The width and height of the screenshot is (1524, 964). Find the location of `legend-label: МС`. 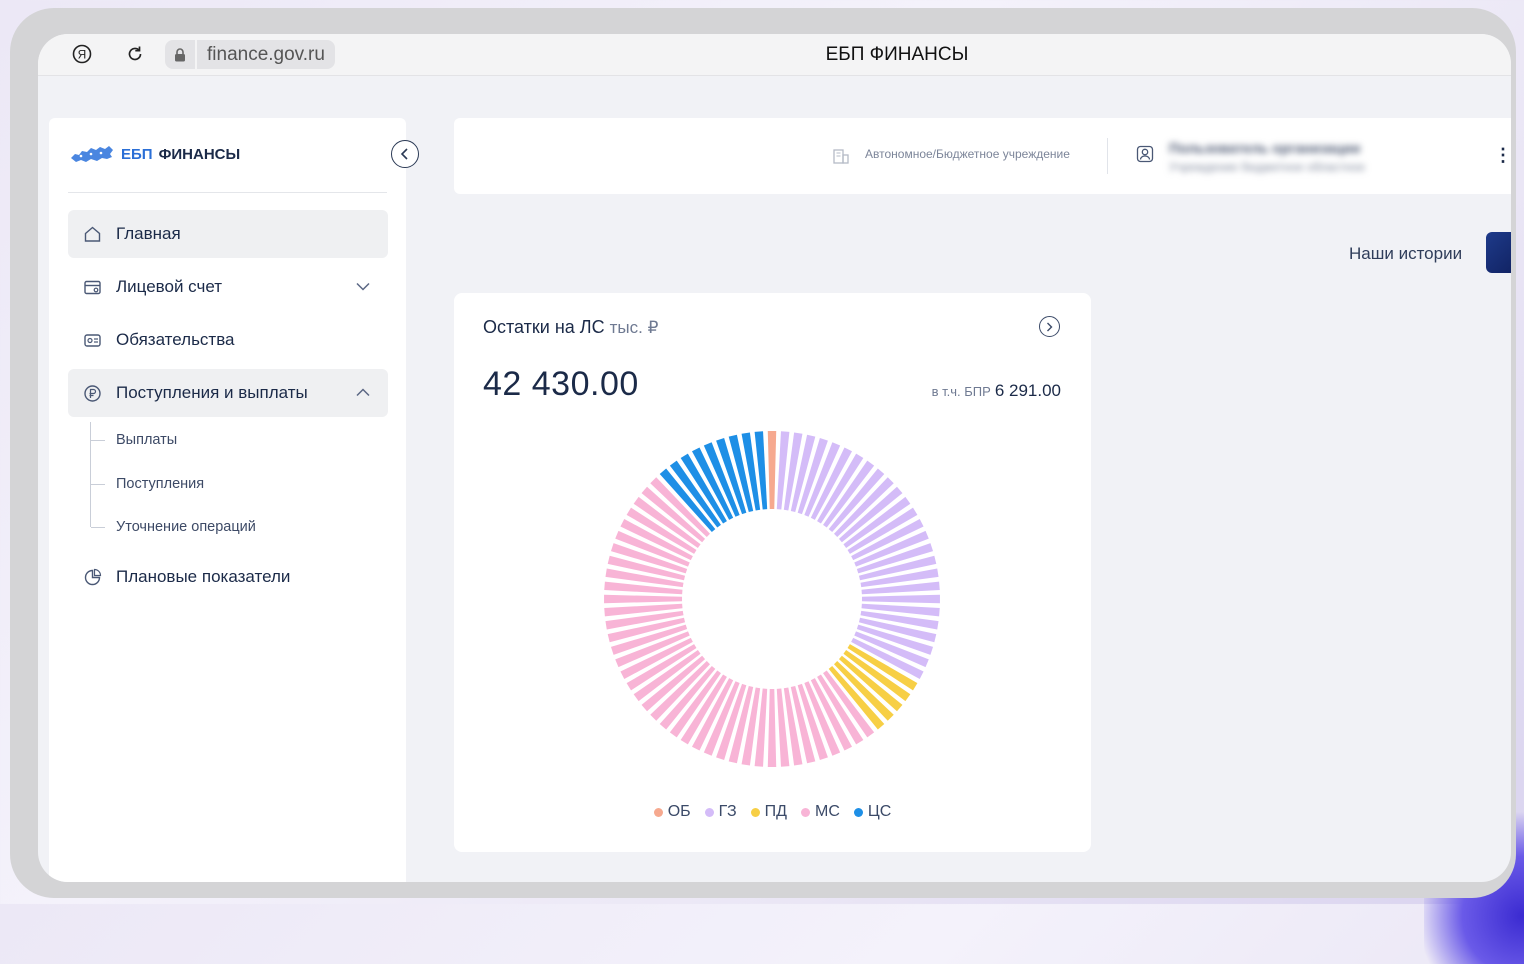

legend-label: МС is located at coordinates (827, 811).